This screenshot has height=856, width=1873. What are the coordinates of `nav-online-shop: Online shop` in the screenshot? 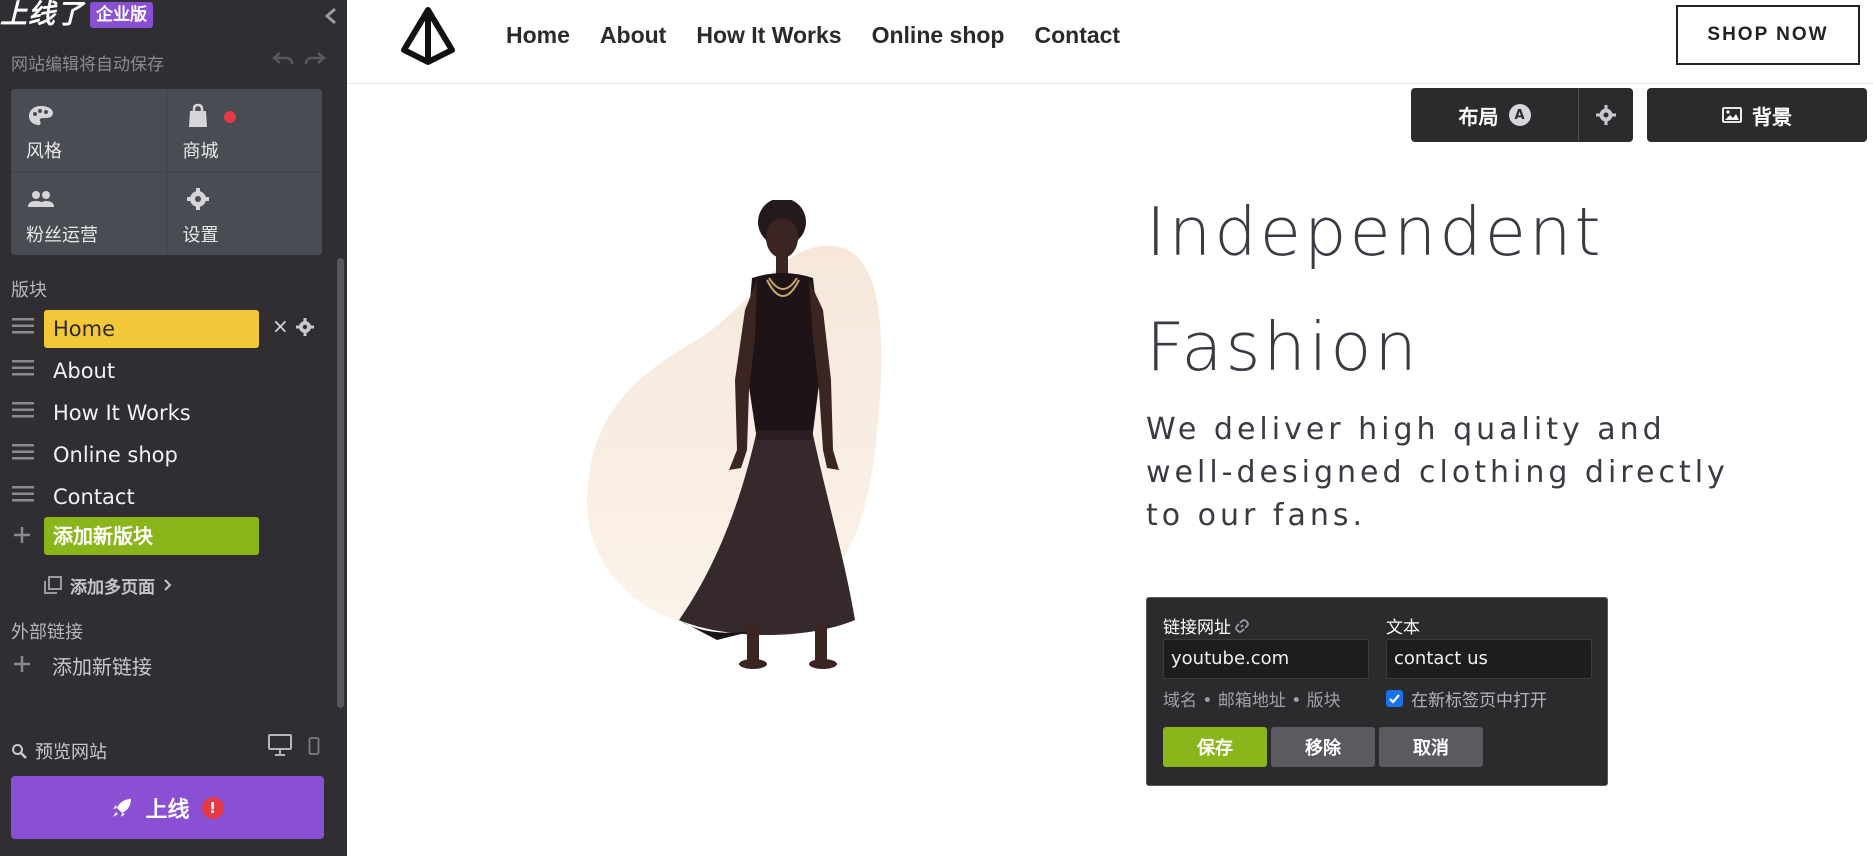 It's located at (938, 35).